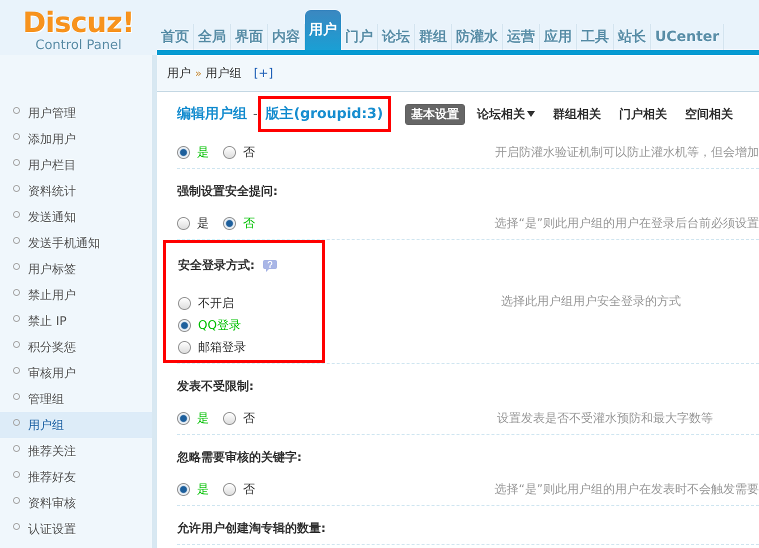 The height and width of the screenshot is (548, 759). Describe the element at coordinates (76, 425) in the screenshot. I see `sidebar-item: 用户组` at that location.